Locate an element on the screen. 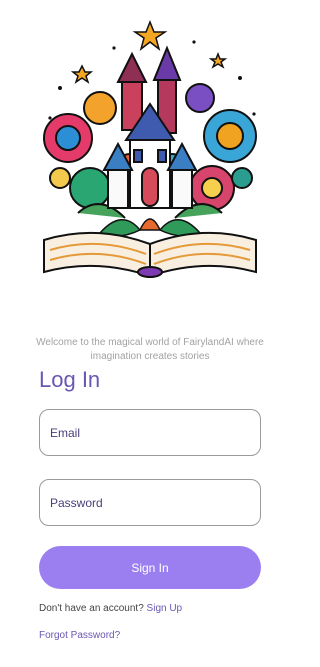  sign-up-link: Sign Up is located at coordinates (165, 608).